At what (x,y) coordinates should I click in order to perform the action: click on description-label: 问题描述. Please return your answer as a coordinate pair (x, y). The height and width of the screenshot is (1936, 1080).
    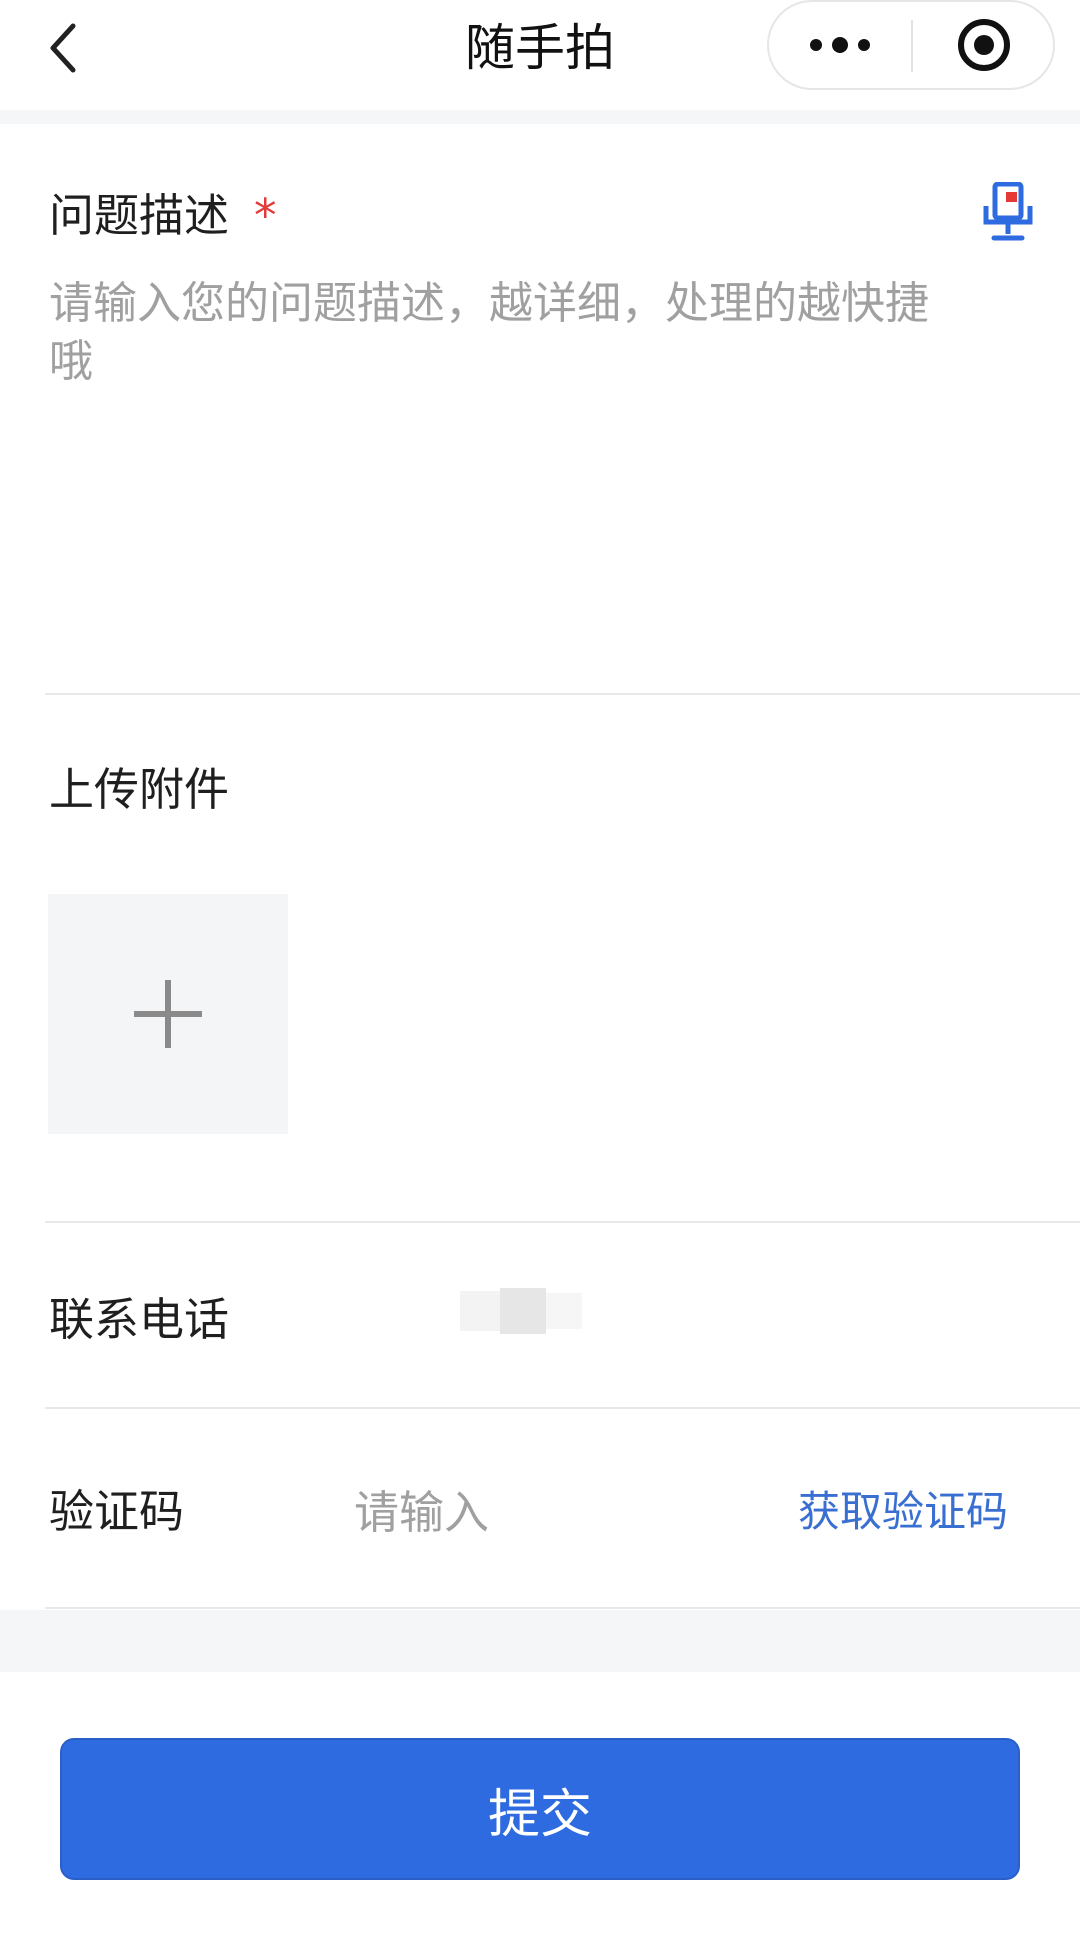
    Looking at the image, I should click on (139, 215).